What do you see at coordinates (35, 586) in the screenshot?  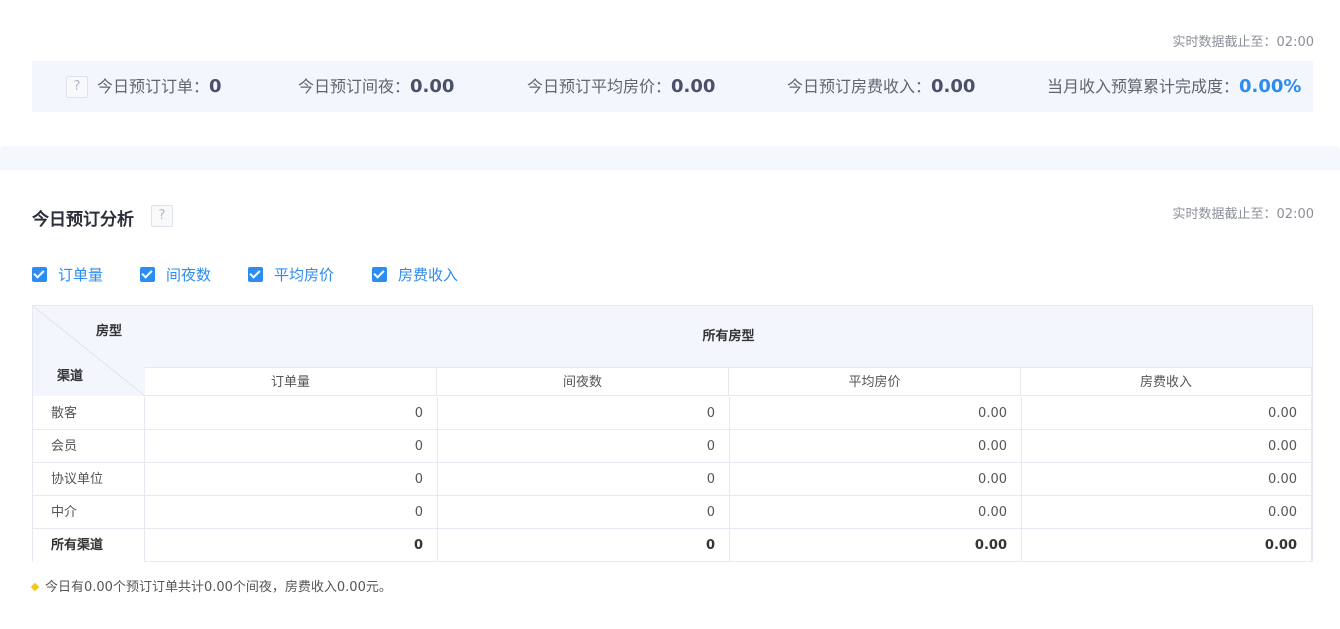 I see `bullet-diamond-icon` at bounding box center [35, 586].